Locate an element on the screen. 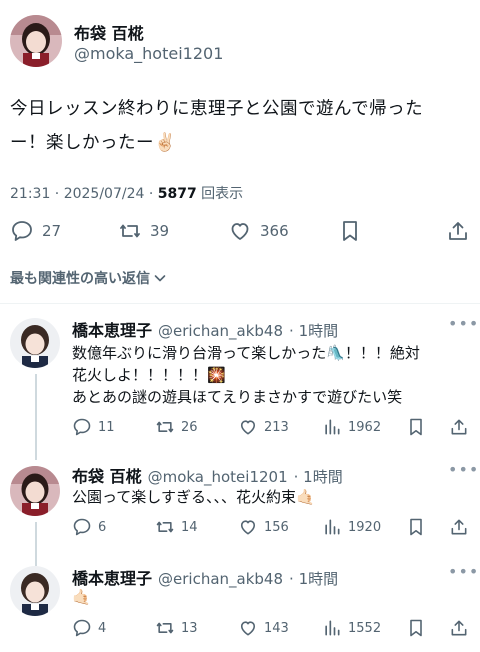  reply1-line1: 数億年ぶりに滑り台滑って楽しかった🛝！！！絶対 is located at coordinates (246, 353).